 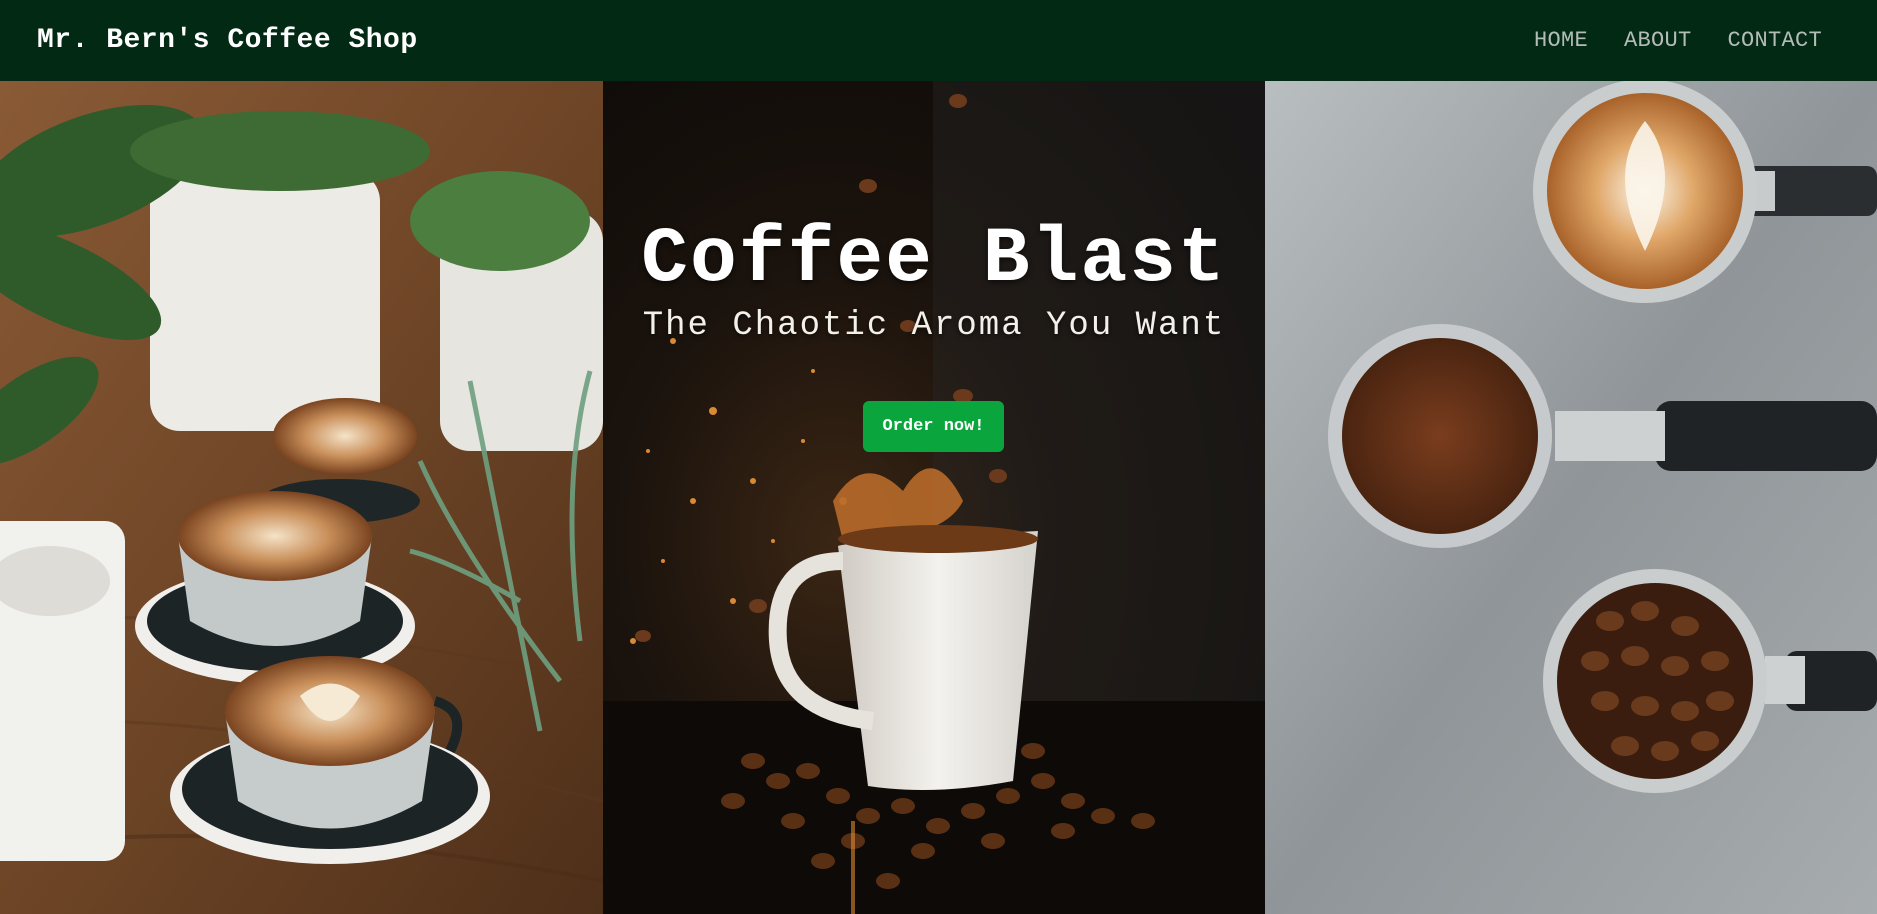 What do you see at coordinates (1774, 40) in the screenshot?
I see `nav-contact-link: CONTACT` at bounding box center [1774, 40].